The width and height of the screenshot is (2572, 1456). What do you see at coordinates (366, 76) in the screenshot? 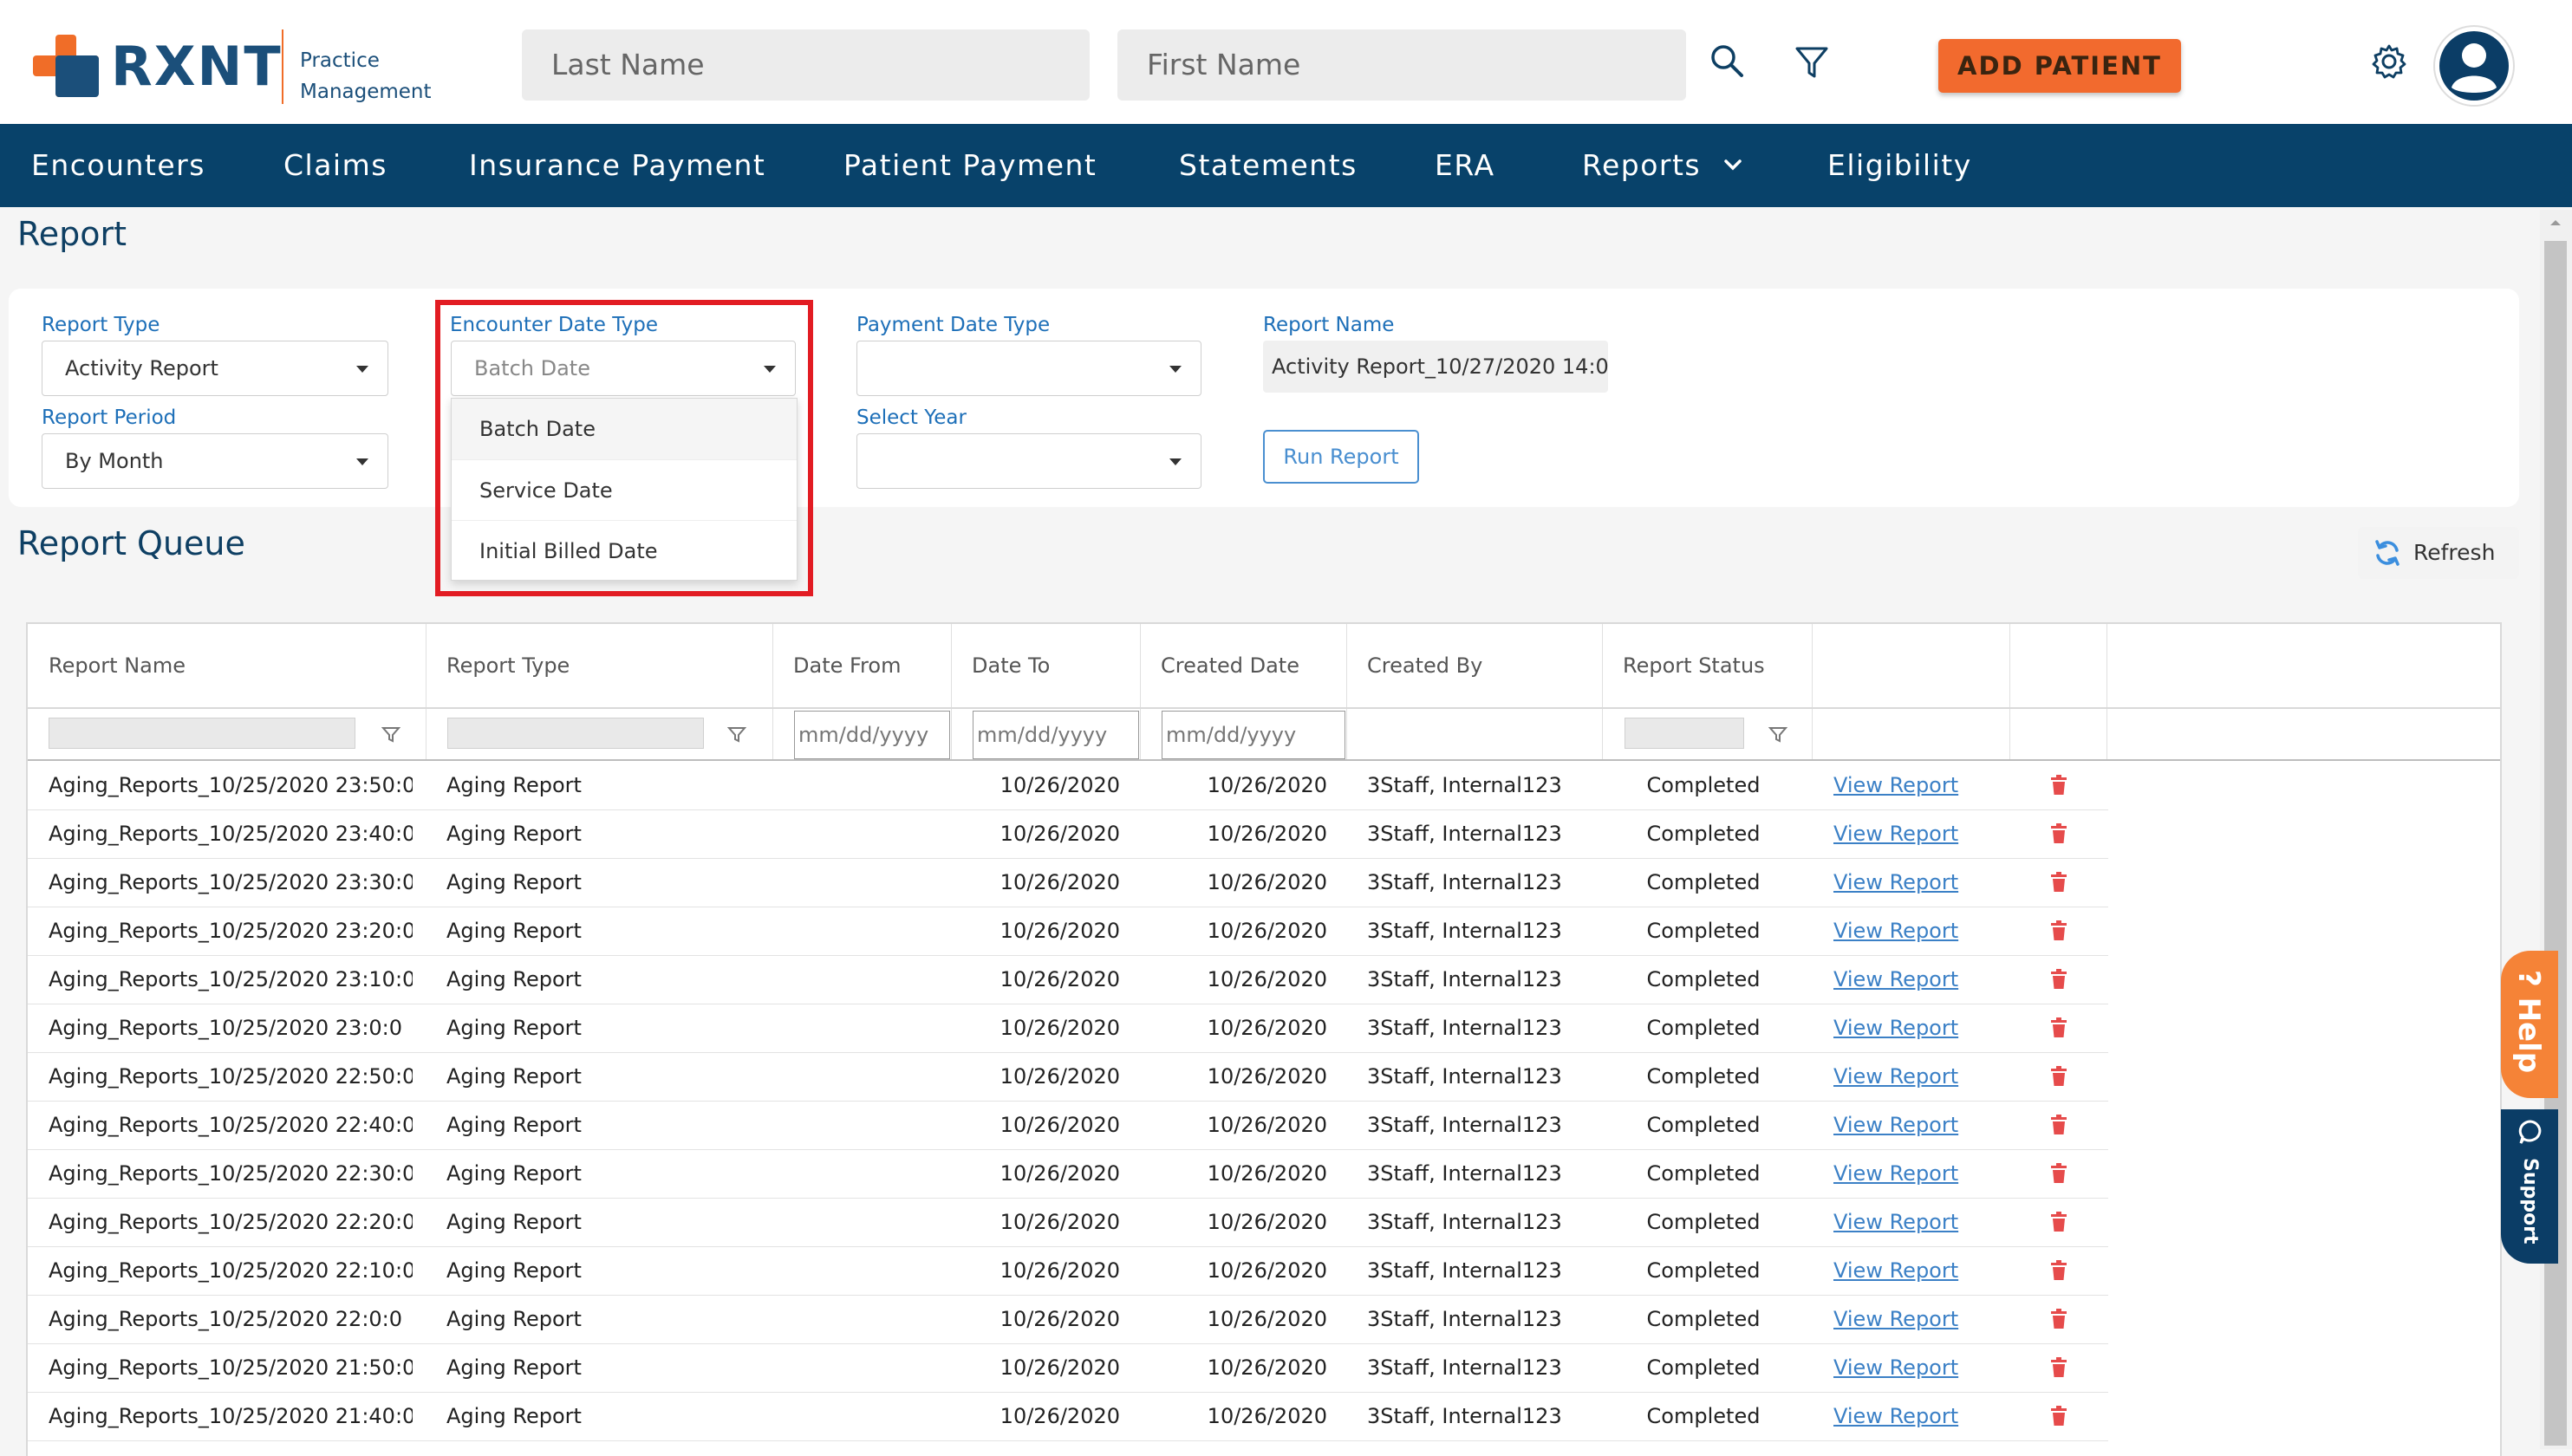
I see `logo-subtitle: Practice Management` at bounding box center [366, 76].